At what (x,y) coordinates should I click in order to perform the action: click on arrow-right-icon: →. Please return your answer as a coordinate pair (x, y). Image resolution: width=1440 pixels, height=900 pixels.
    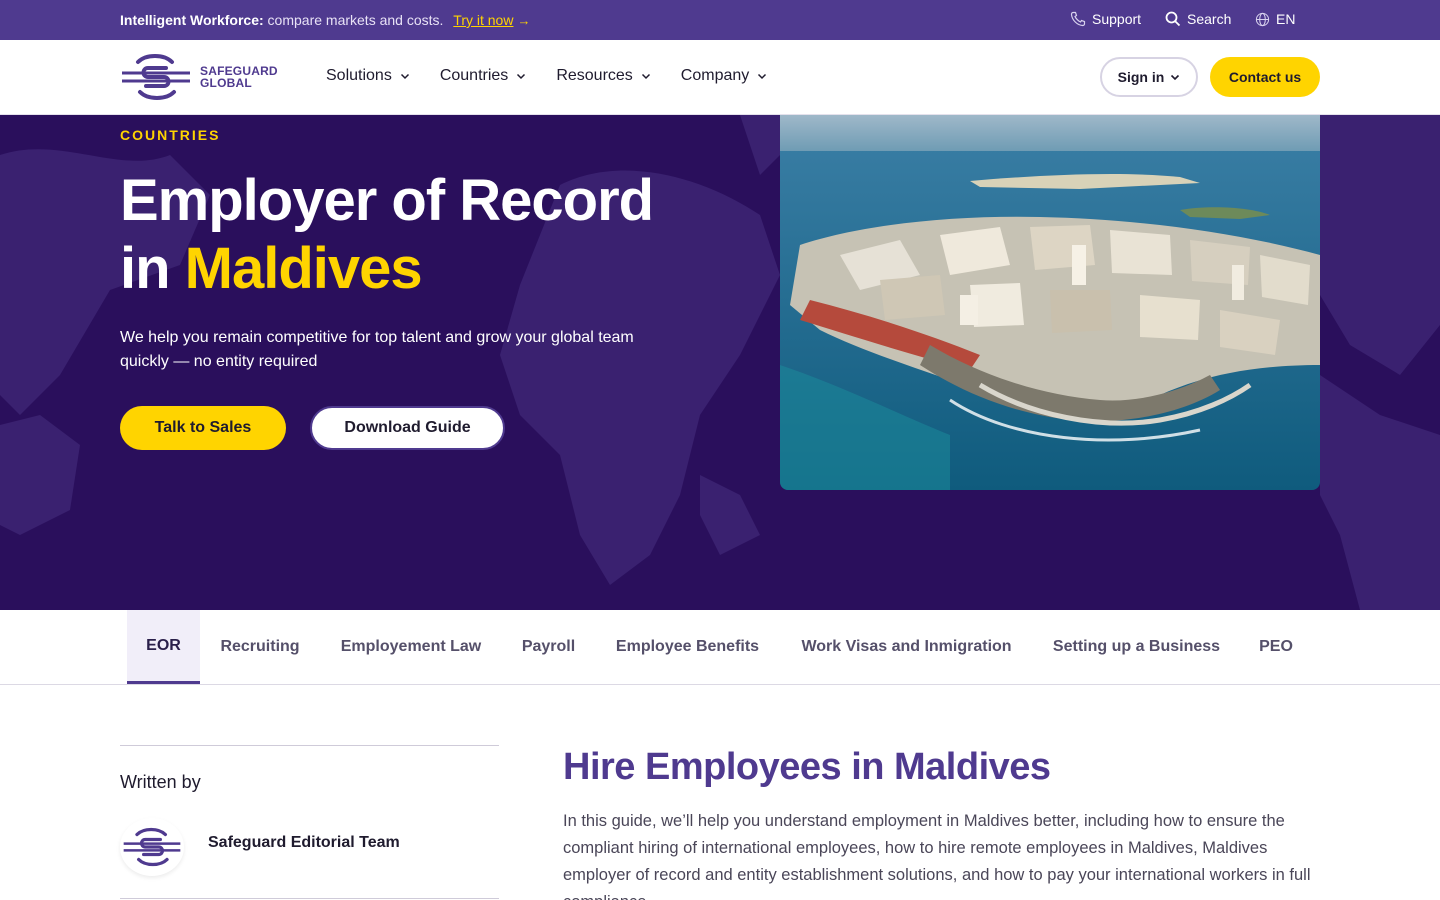
    Looking at the image, I should click on (524, 20).